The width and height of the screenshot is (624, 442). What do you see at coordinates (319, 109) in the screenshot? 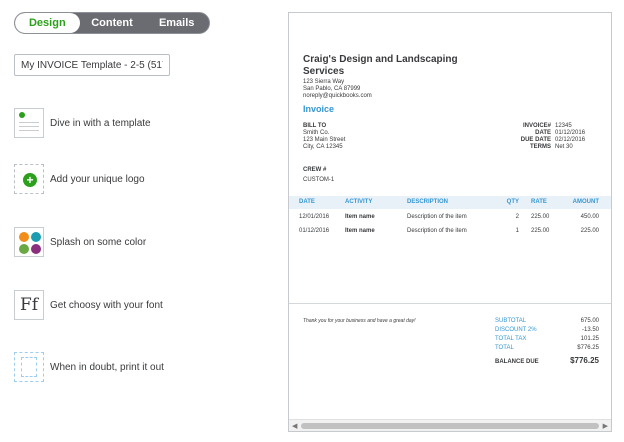
I see `invoice-title: Invoice` at bounding box center [319, 109].